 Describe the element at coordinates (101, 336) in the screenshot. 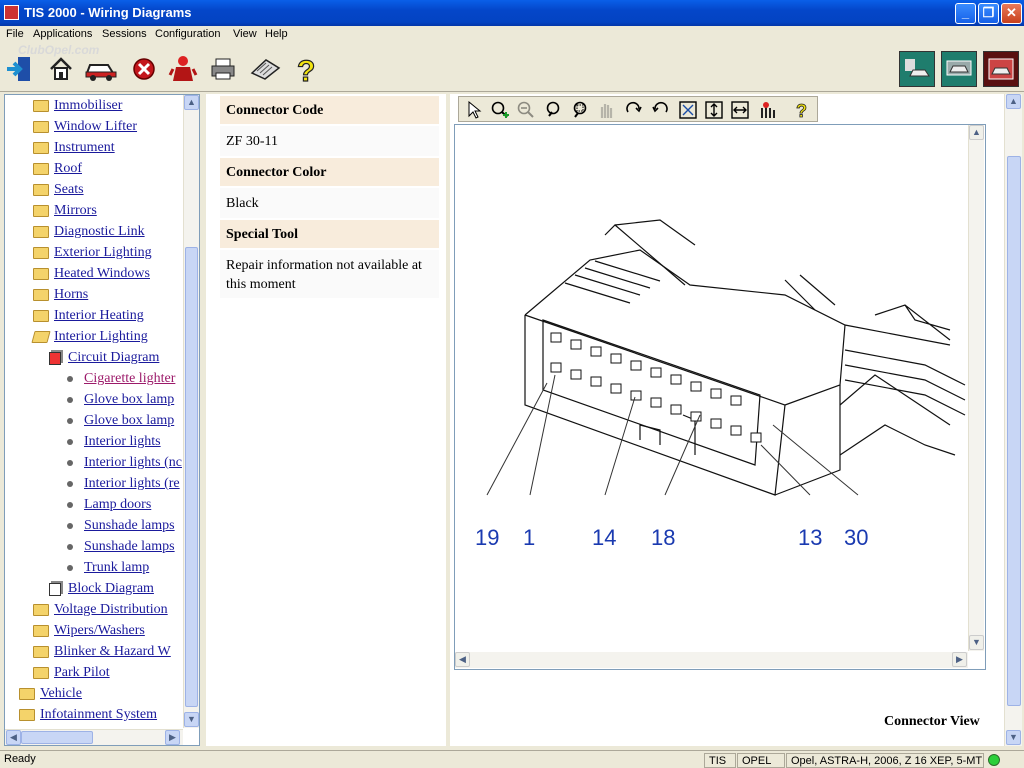

I see `tree-item-label: Interior Lighting` at that location.